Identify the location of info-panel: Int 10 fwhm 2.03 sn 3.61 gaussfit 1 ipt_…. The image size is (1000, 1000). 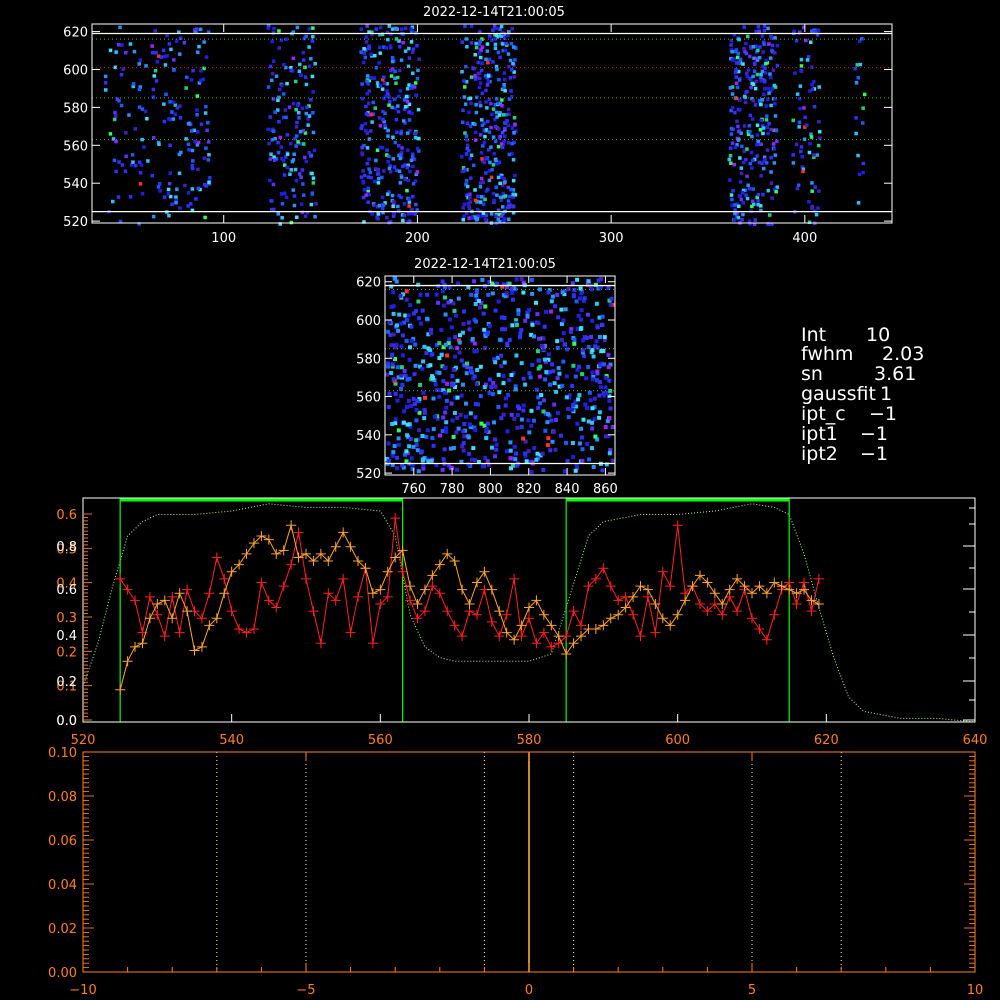
(862, 394).